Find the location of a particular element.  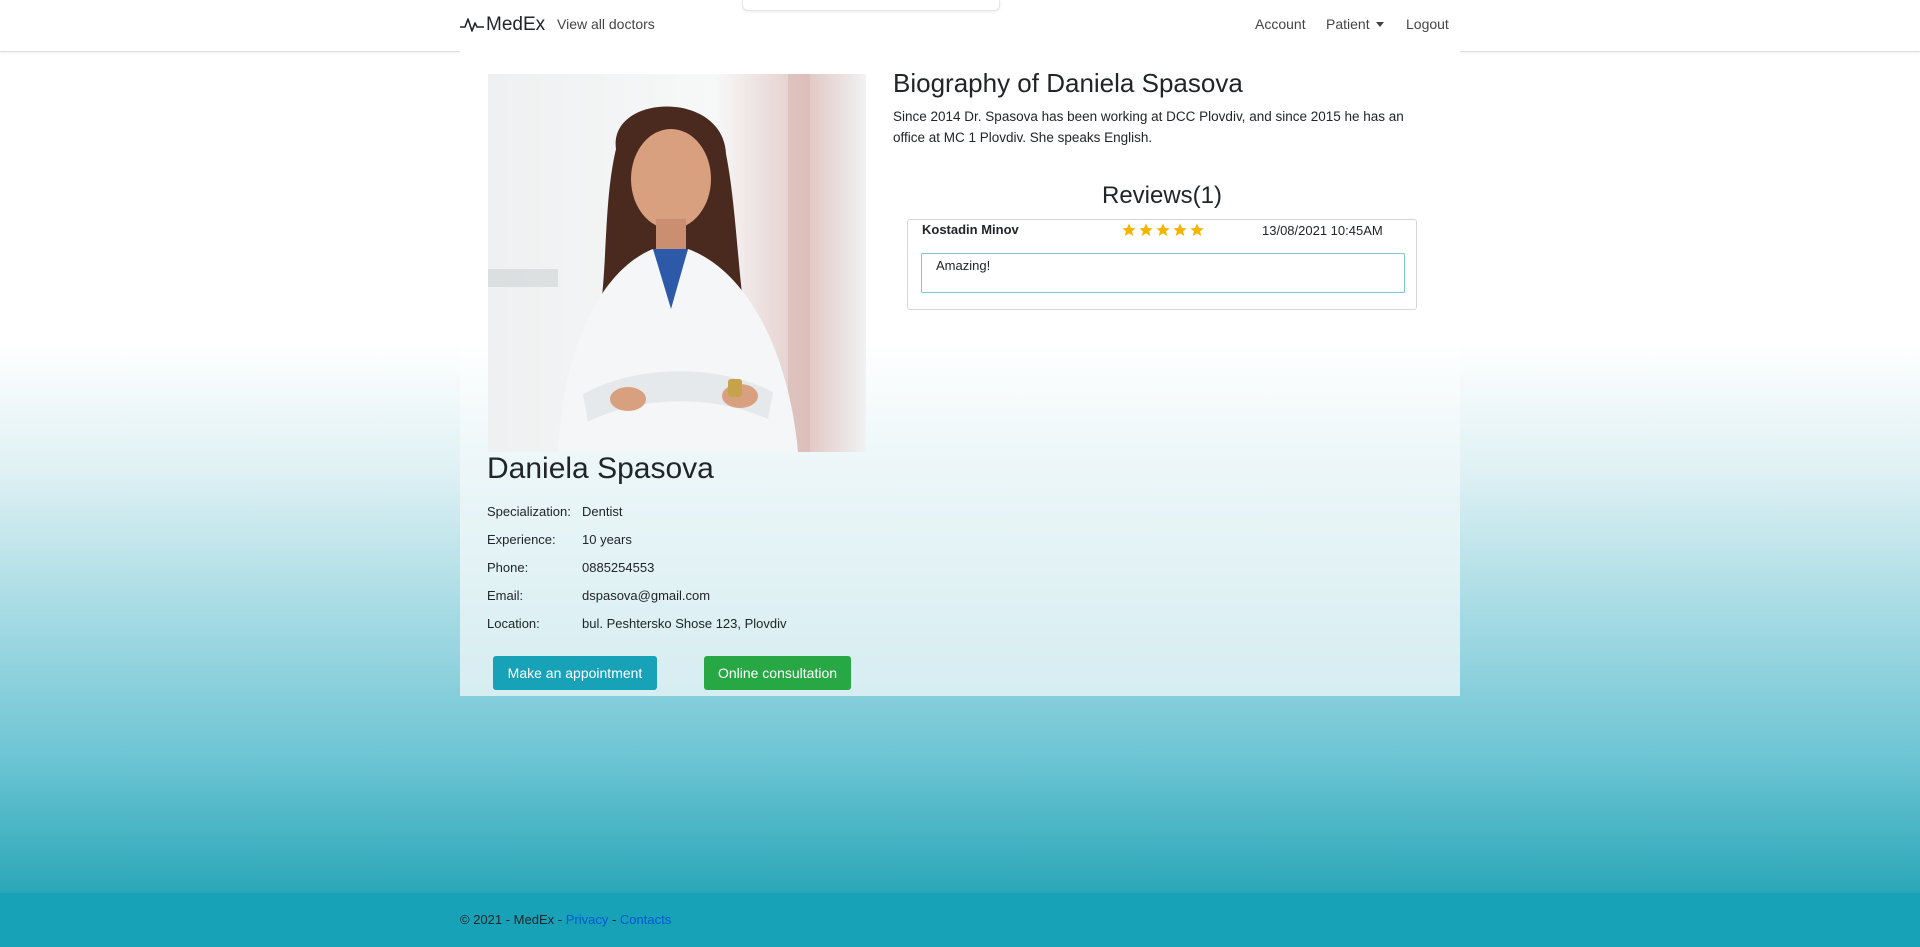

nav-patient-label: Patient is located at coordinates (1348, 24).